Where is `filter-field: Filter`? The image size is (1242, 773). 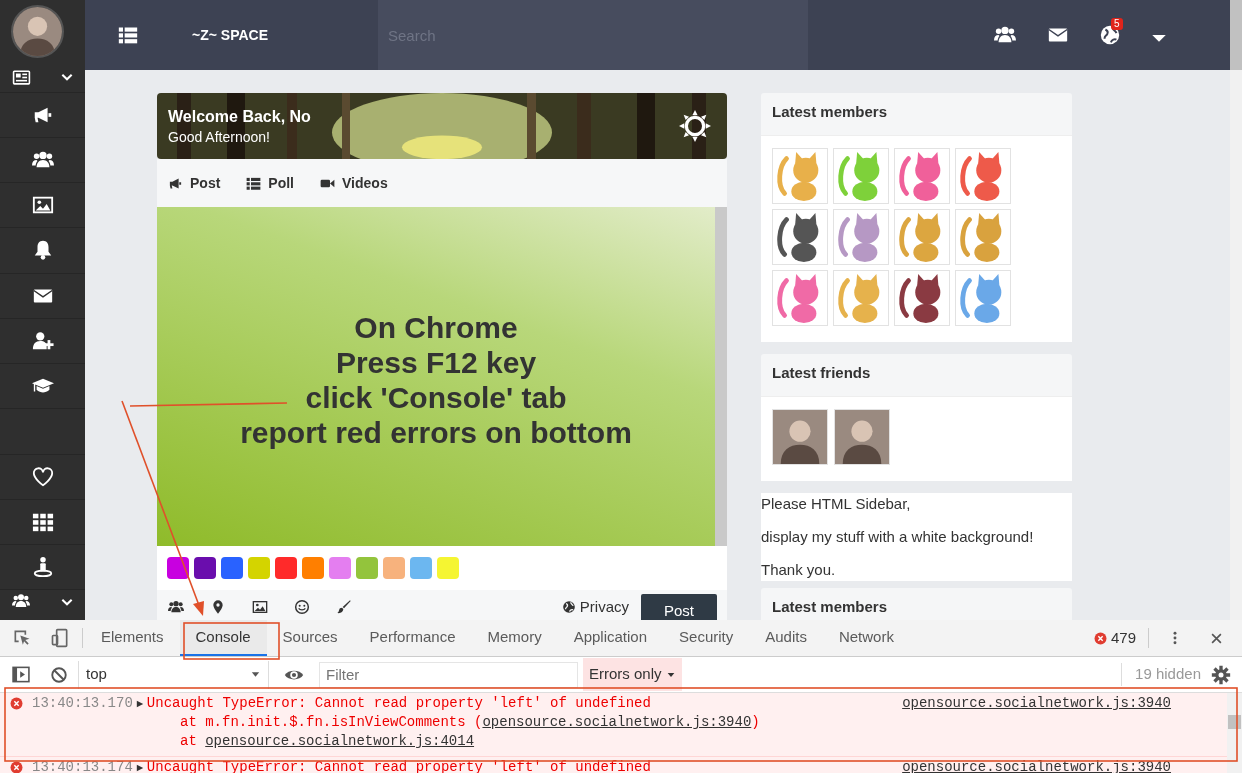 filter-field: Filter is located at coordinates (448, 674).